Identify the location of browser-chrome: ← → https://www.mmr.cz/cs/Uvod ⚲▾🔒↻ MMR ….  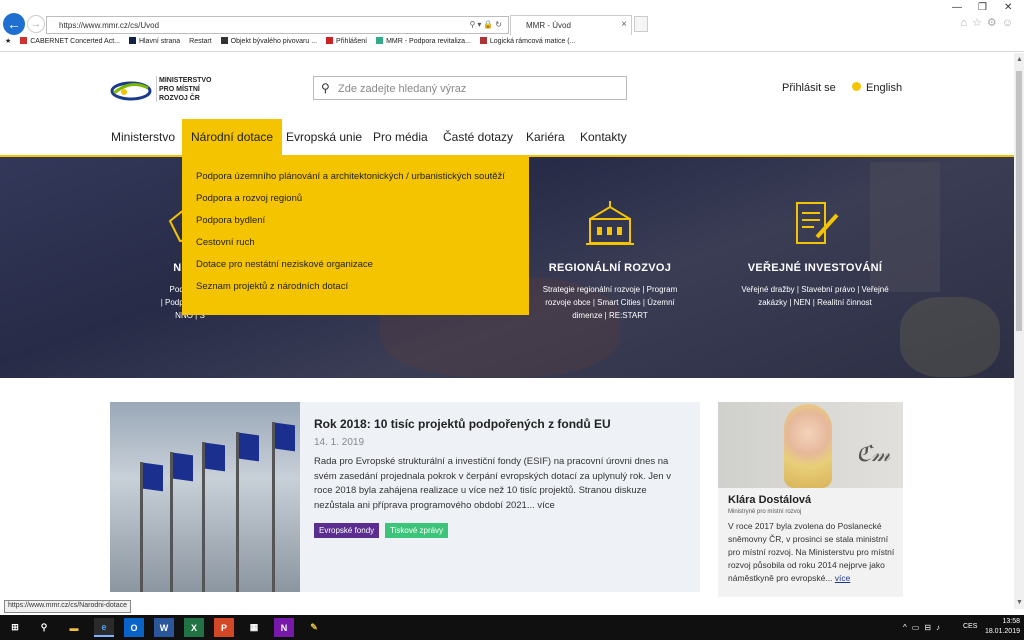
(512, 26).